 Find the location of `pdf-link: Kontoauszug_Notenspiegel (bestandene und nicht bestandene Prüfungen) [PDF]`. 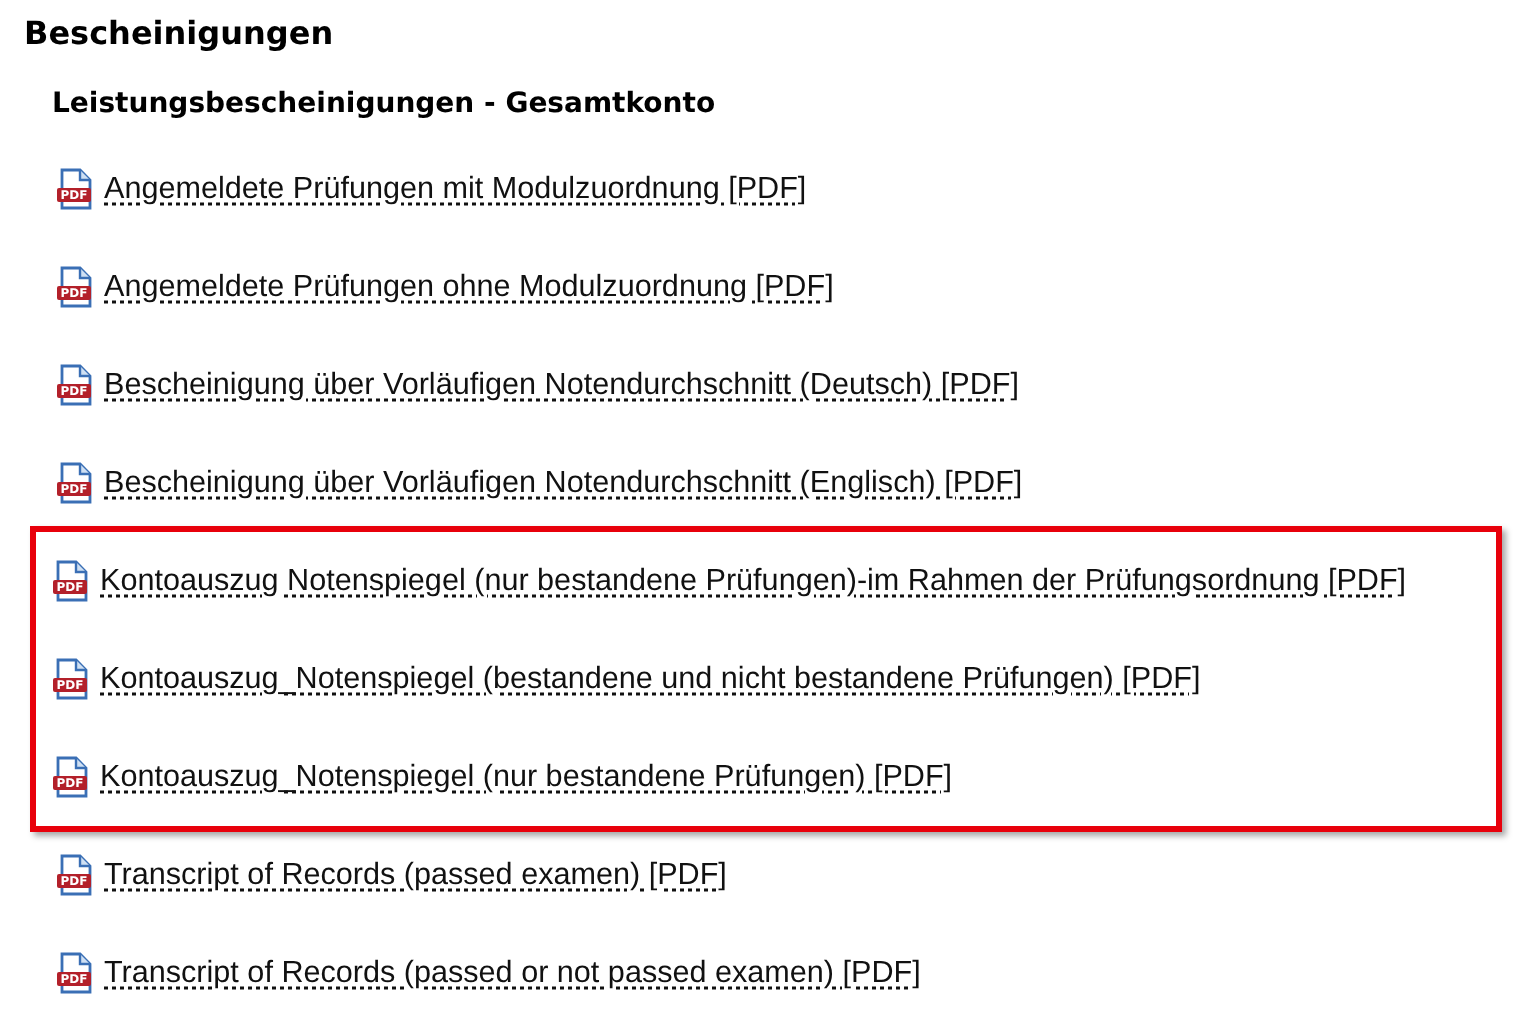

pdf-link: Kontoauszug_Notenspiegel (bestandene und nicht bestandene Prüfungen) [PDF] is located at coordinates (650, 679).